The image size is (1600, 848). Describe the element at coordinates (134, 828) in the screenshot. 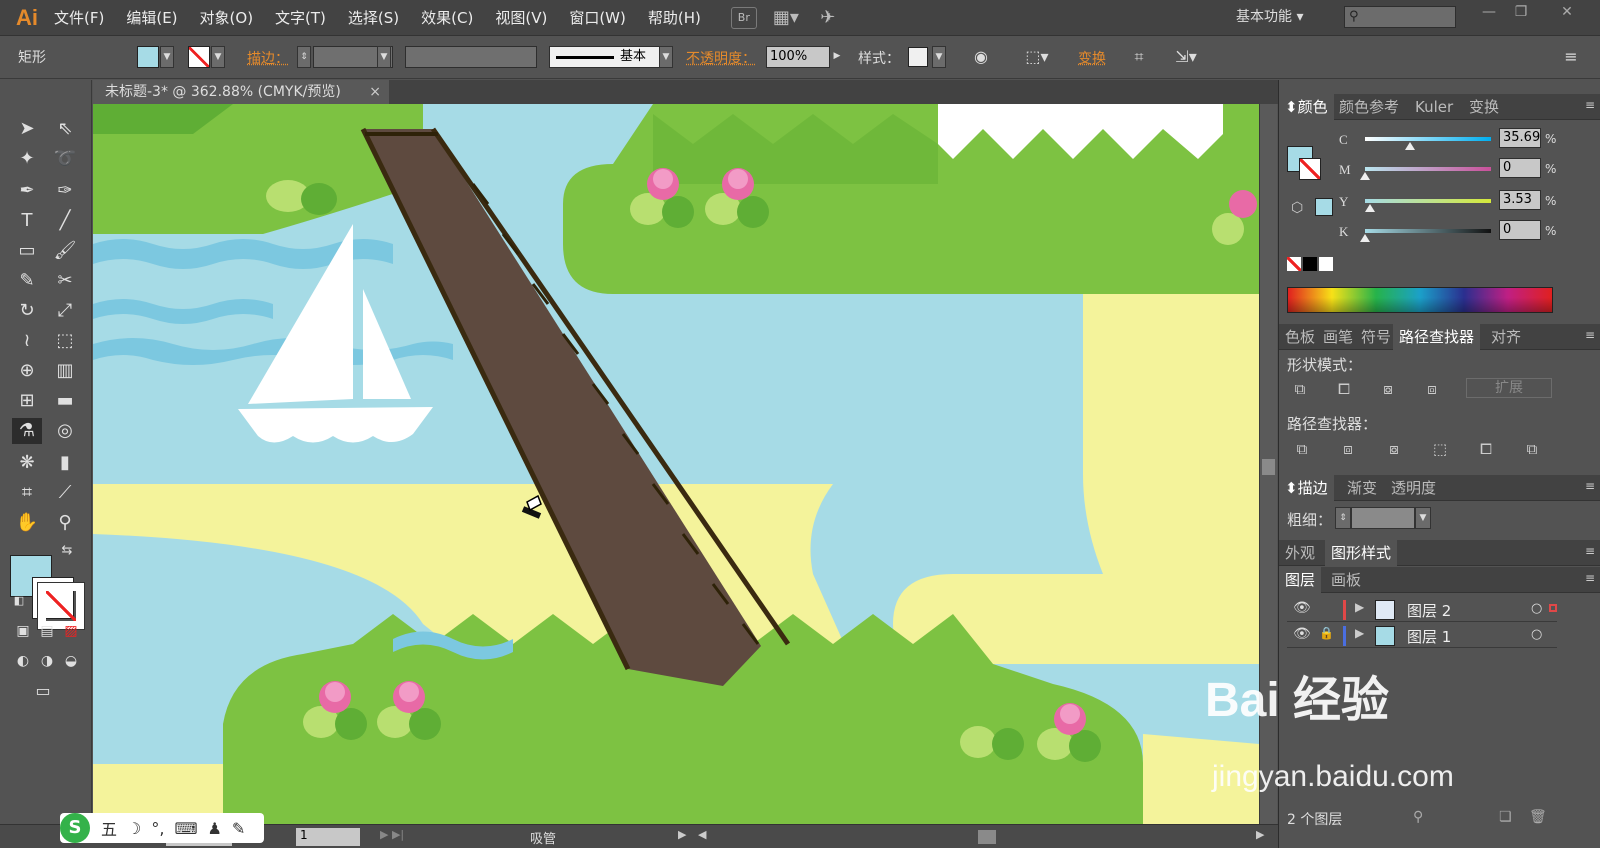

I see `ime-moon-icon: ☽` at that location.